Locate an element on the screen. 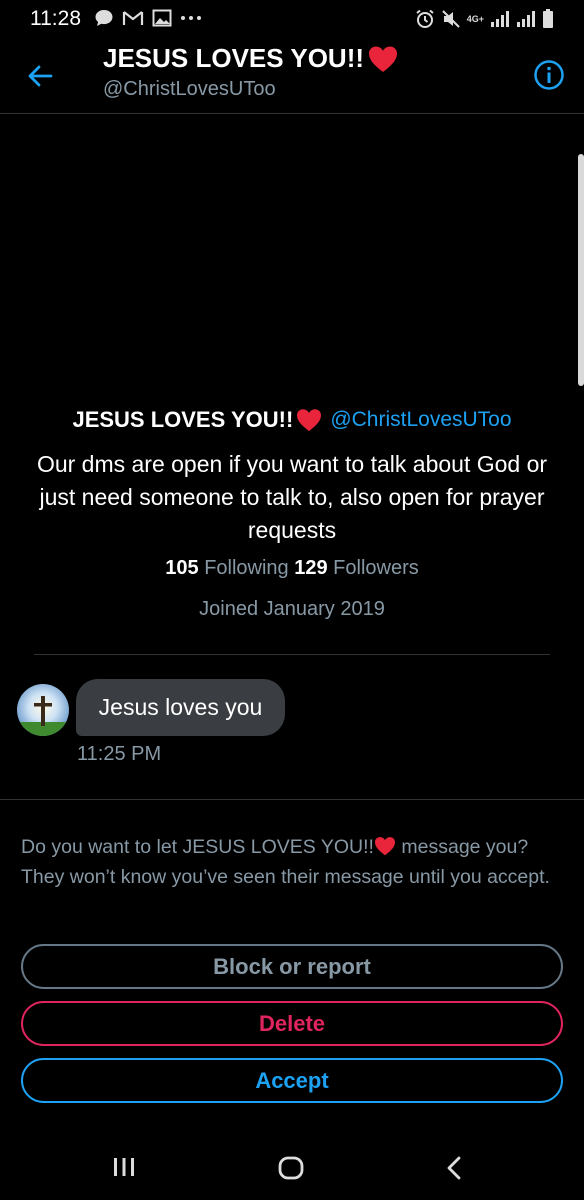 This screenshot has width=584, height=1200. accept-button: Accept is located at coordinates (292, 1080).